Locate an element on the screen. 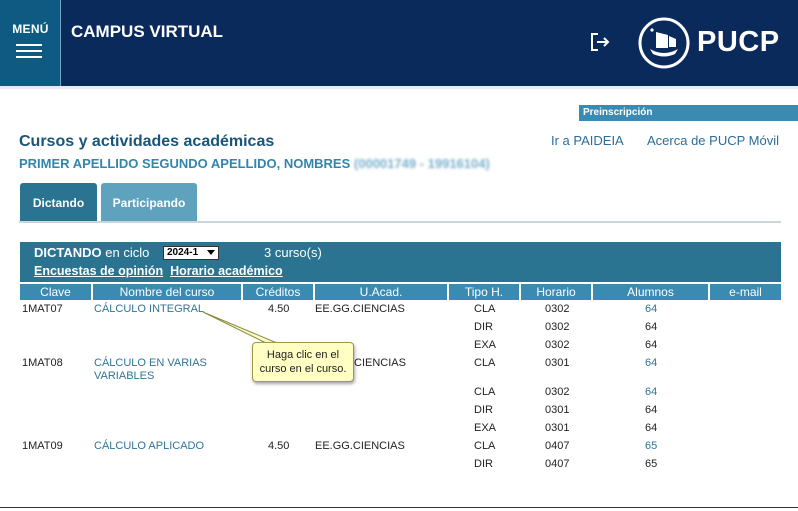 This screenshot has height=511, width=798. tab-participando: Participando is located at coordinates (149, 202).